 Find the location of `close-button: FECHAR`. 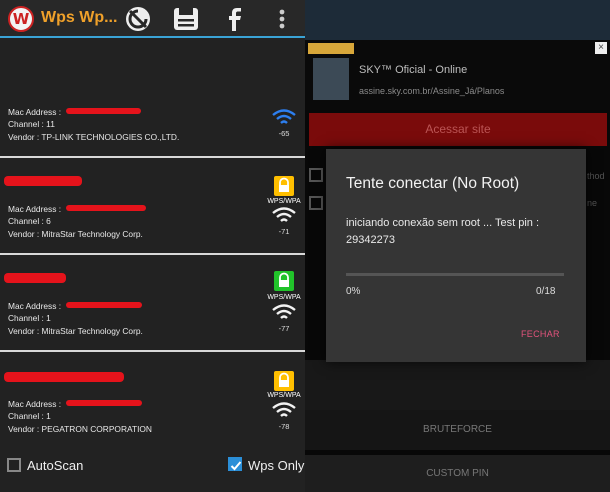

close-button: FECHAR is located at coordinates (540, 334).